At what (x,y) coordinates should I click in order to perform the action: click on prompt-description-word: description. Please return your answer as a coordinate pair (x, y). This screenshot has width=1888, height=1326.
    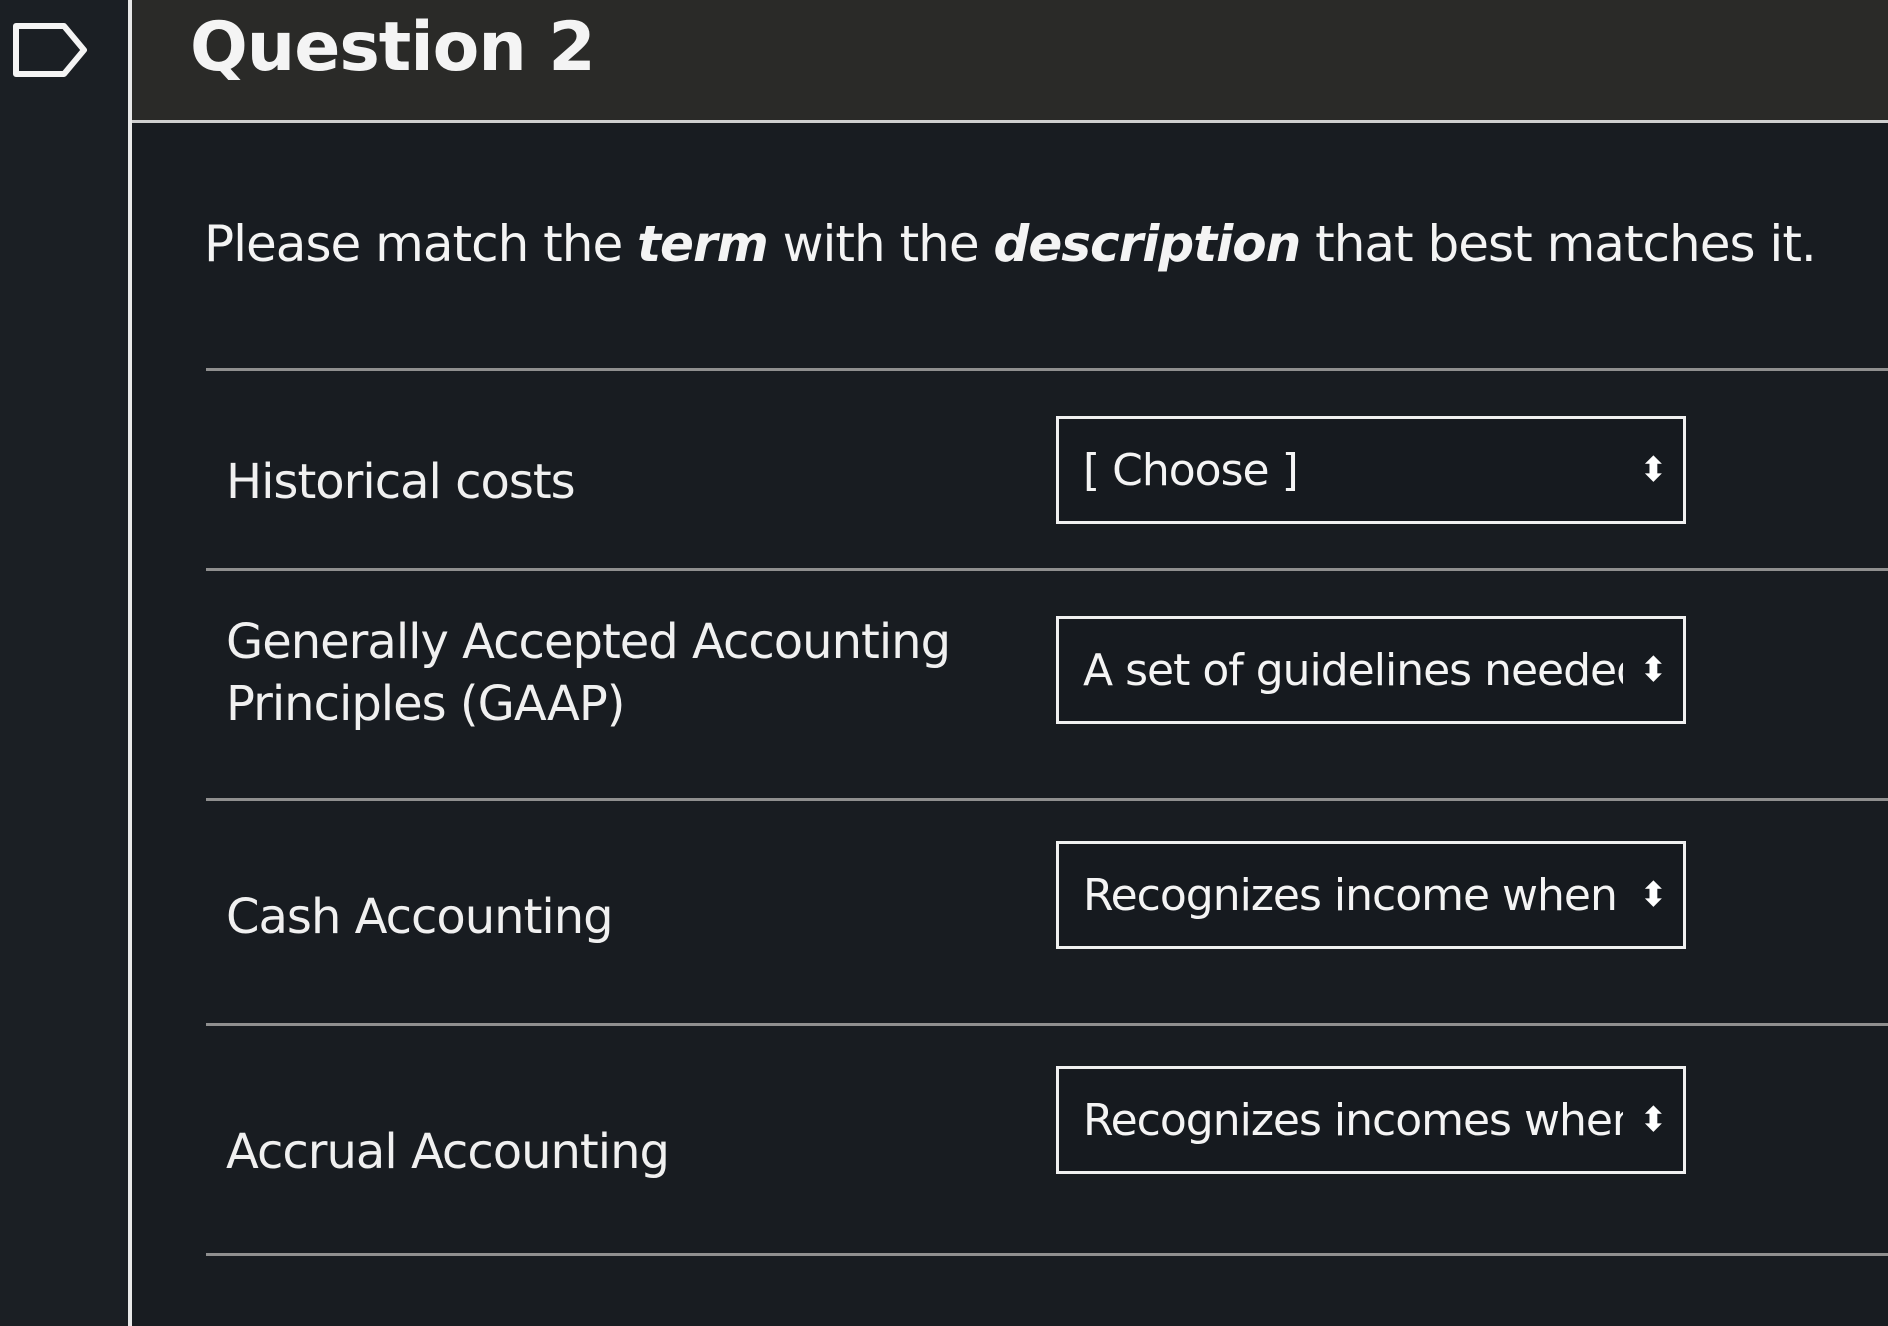
    Looking at the image, I should click on (1147, 244).